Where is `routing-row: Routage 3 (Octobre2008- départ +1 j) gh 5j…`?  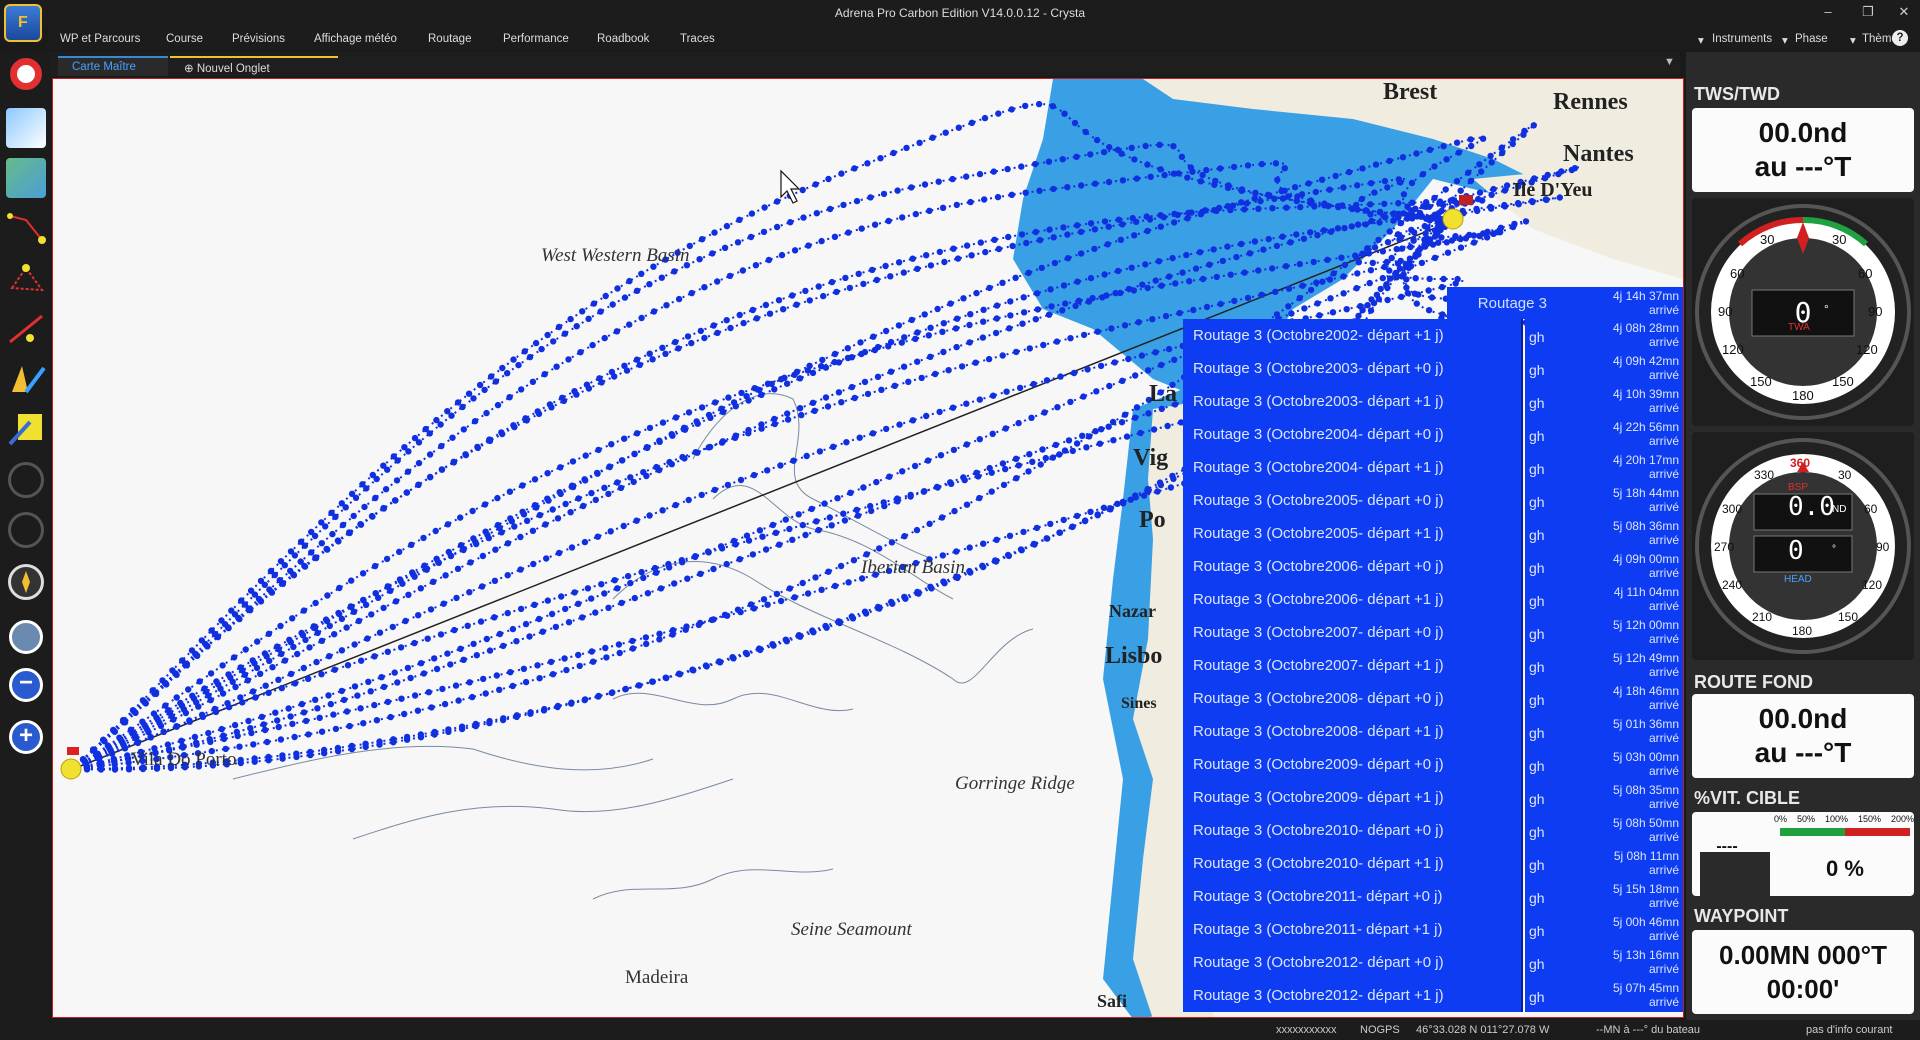 routing-row: Routage 3 (Octobre2008- départ +1 j) gh 5j… is located at coordinates (1433, 731).